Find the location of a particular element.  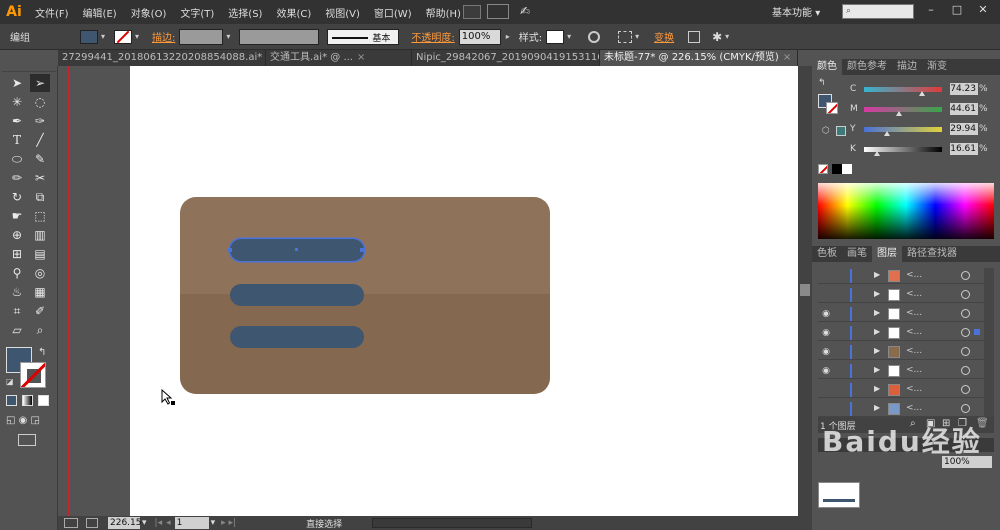

artboard-icon is located at coordinates (71, 523).